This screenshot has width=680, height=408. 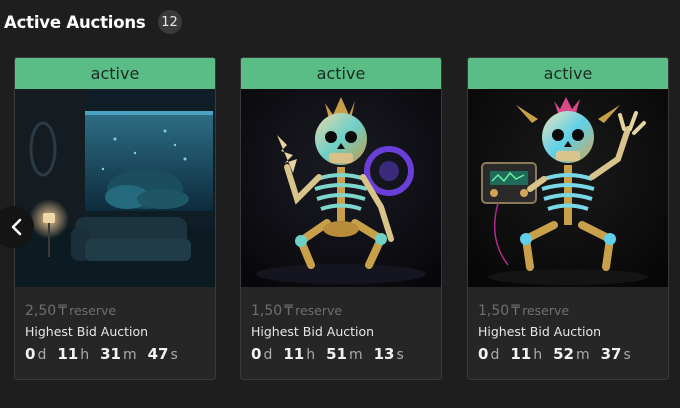 I want to click on countdown-seconds: 13, so click(x=384, y=354).